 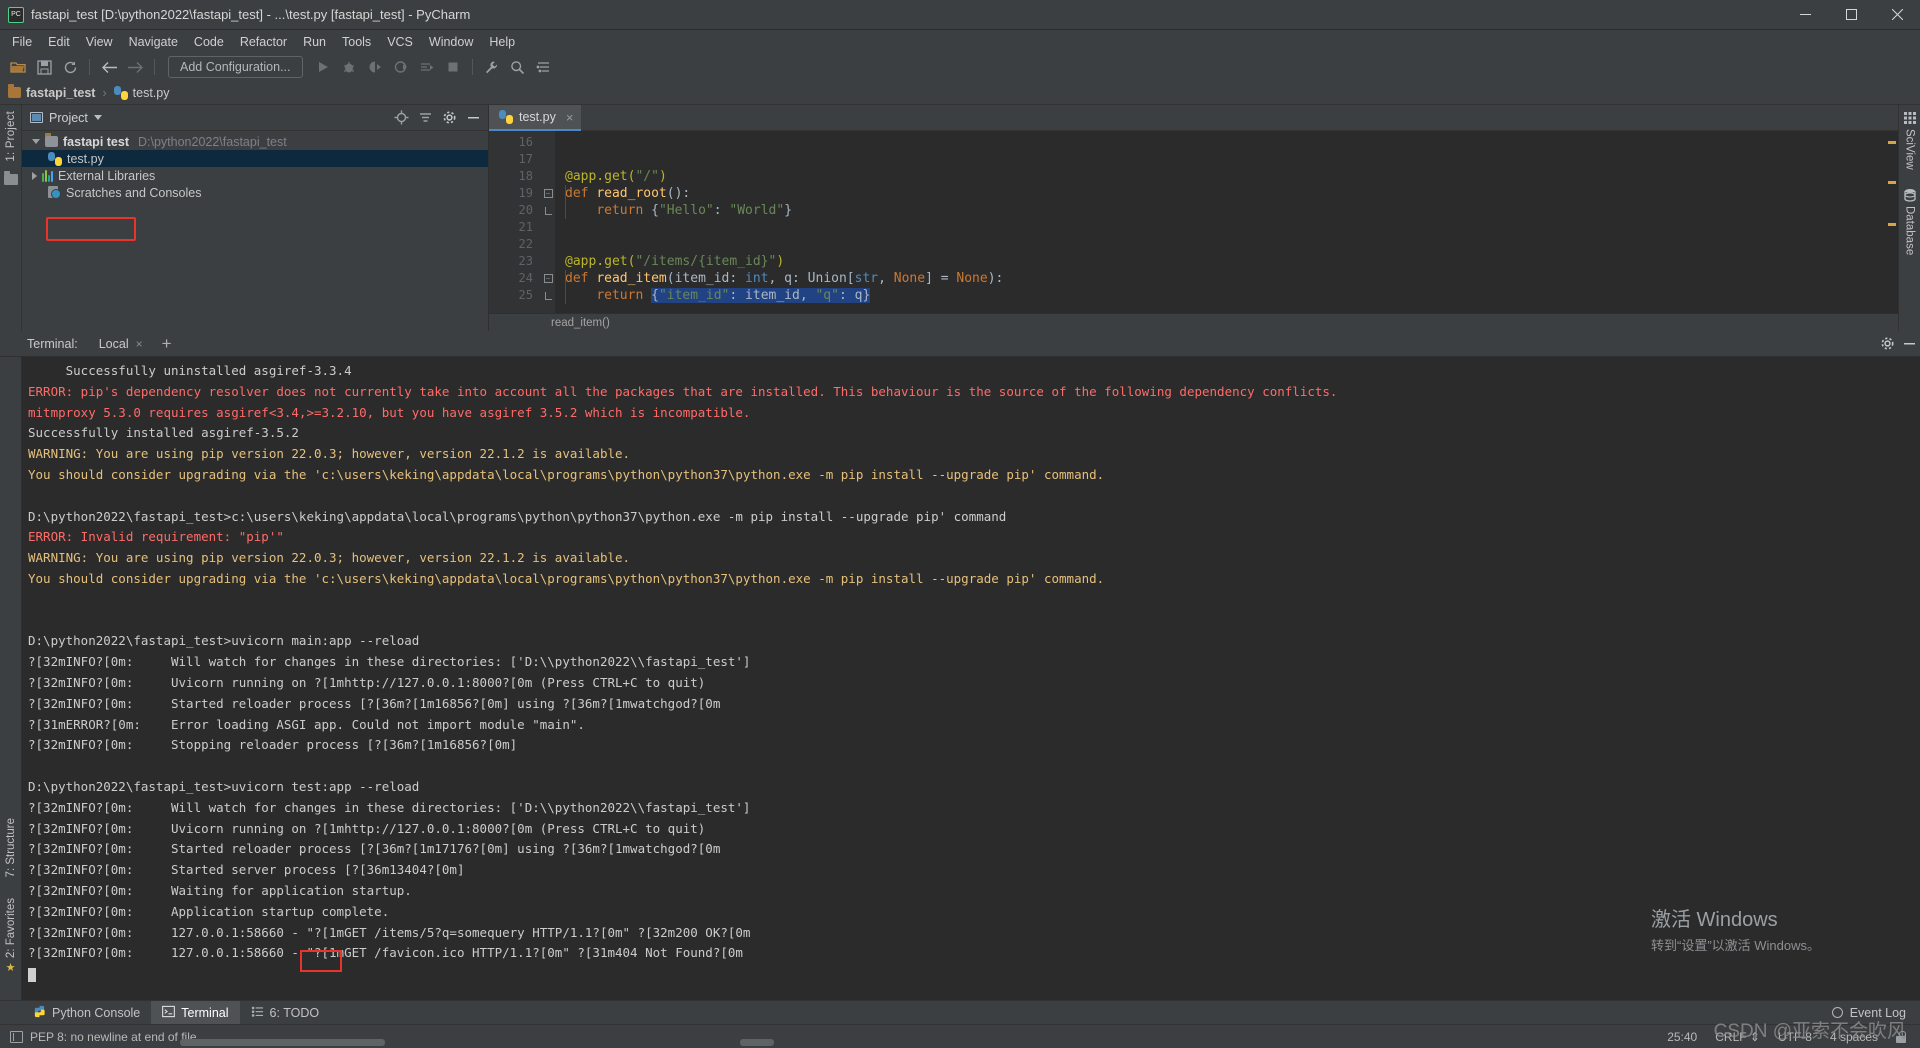 What do you see at coordinates (1910, 140) in the screenshot?
I see `rail-sciview: SciView` at bounding box center [1910, 140].